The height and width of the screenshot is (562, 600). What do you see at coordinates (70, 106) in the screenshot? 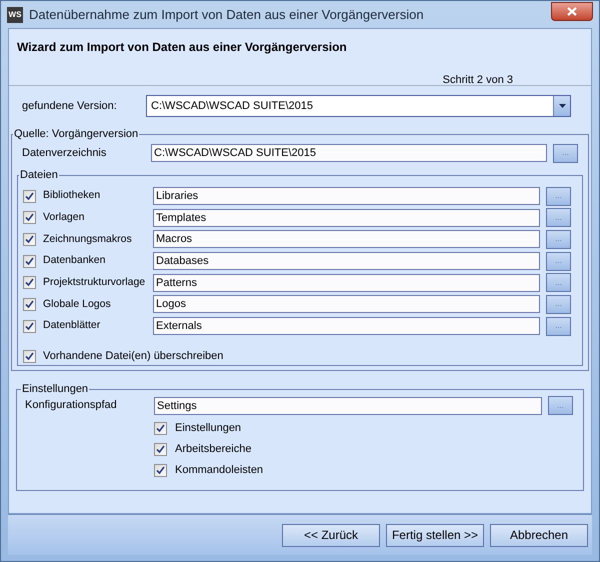
I see `field-label: gefundene Version:` at bounding box center [70, 106].